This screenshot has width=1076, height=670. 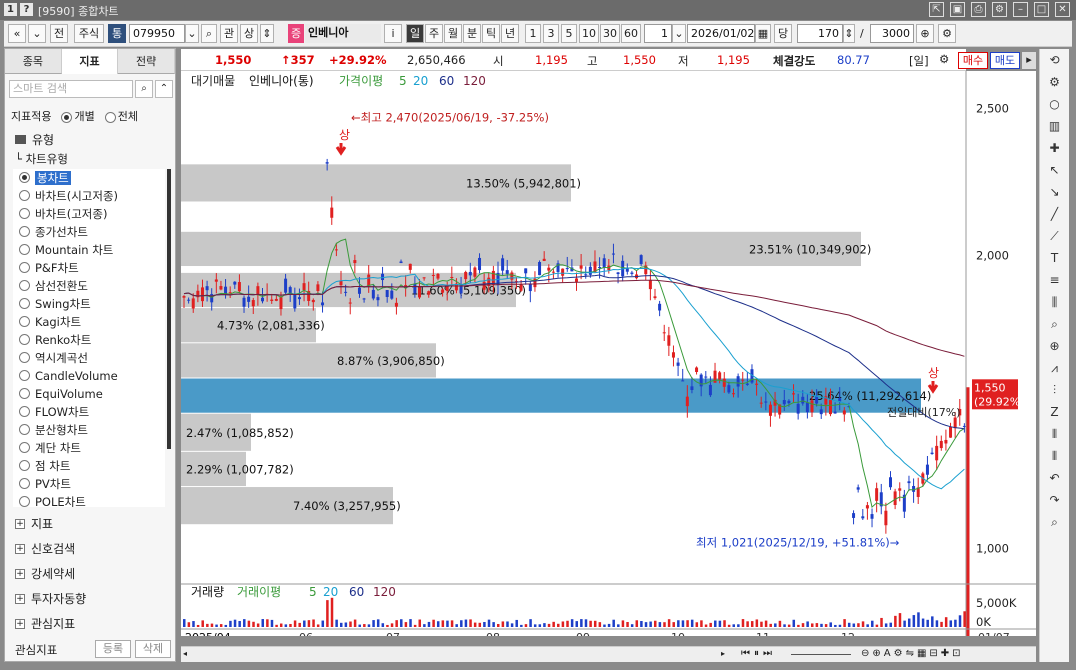 What do you see at coordinates (89, 214) in the screenshot?
I see `chart-type-item: 바차트(고저종)` at bounding box center [89, 214].